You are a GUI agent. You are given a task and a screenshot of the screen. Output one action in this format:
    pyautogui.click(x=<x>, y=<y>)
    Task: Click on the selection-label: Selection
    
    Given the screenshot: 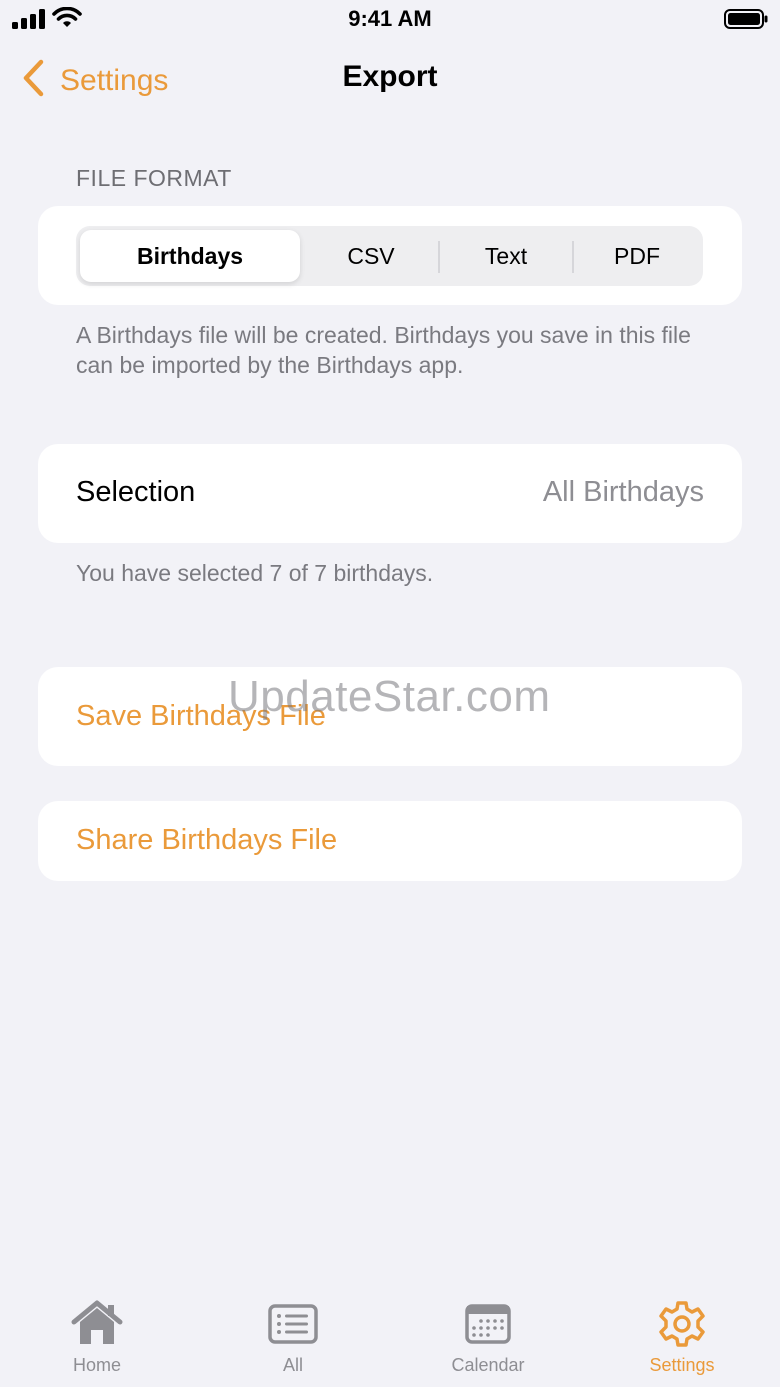 What is the action you would take?
    pyautogui.click(x=136, y=492)
    